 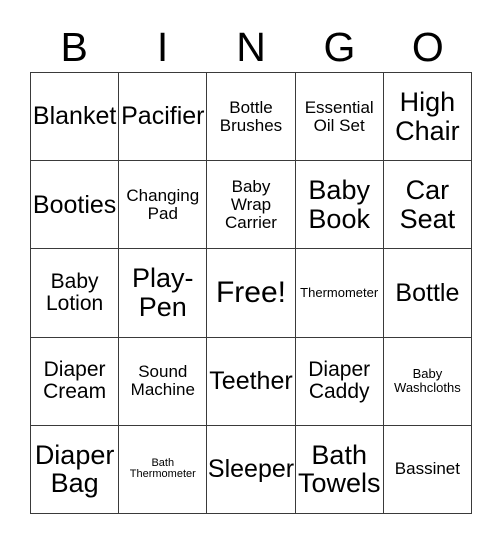 I want to click on bingo-cell-r1-c5: High Chair, so click(x=427, y=117).